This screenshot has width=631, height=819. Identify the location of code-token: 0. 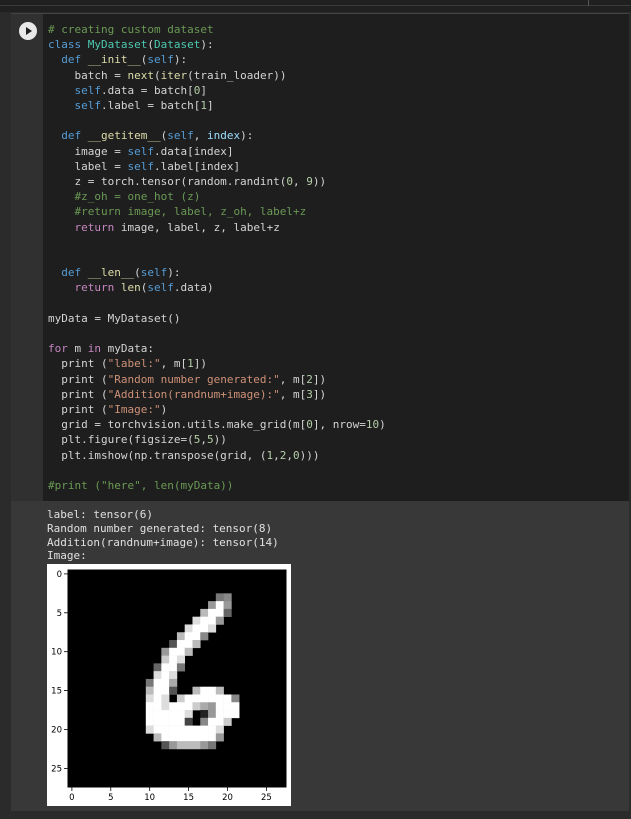
(309, 425).